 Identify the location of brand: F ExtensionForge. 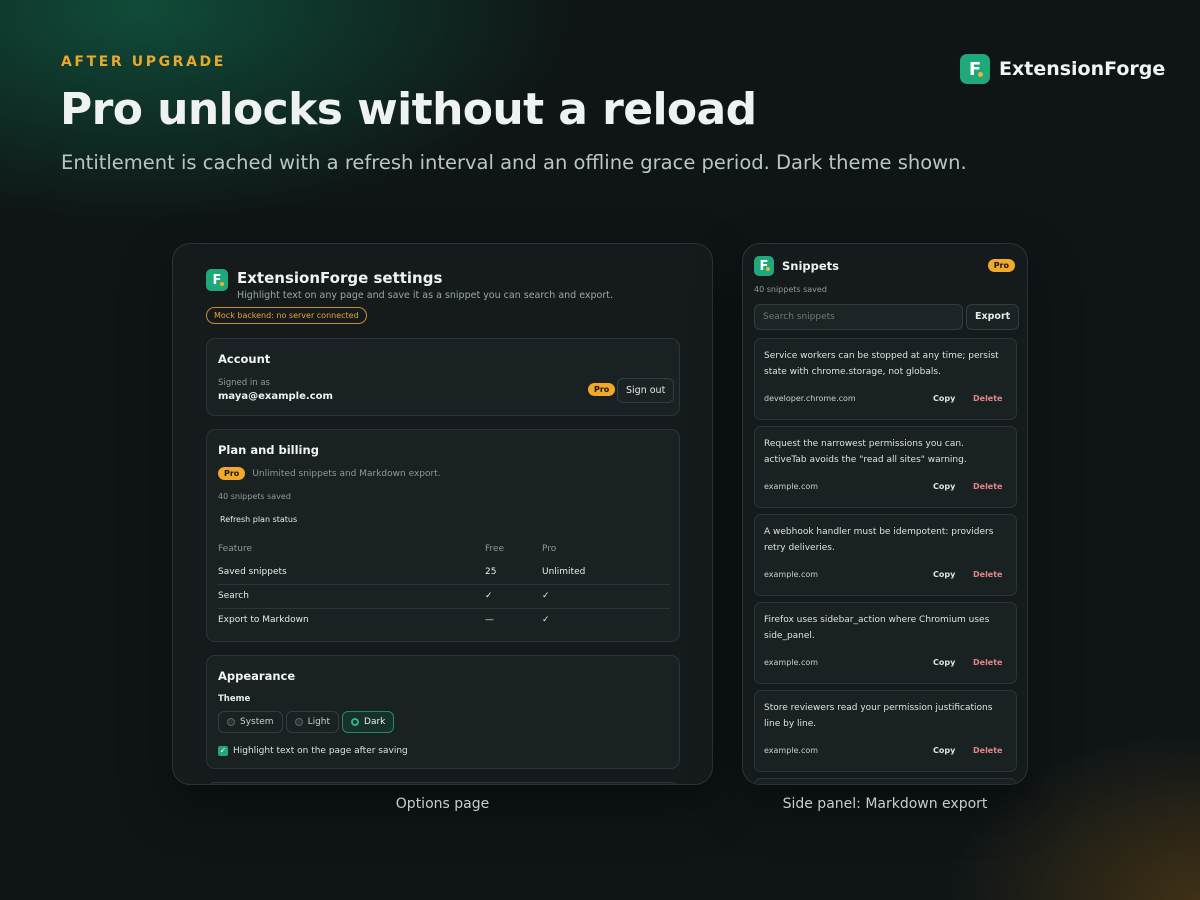
(1062, 69).